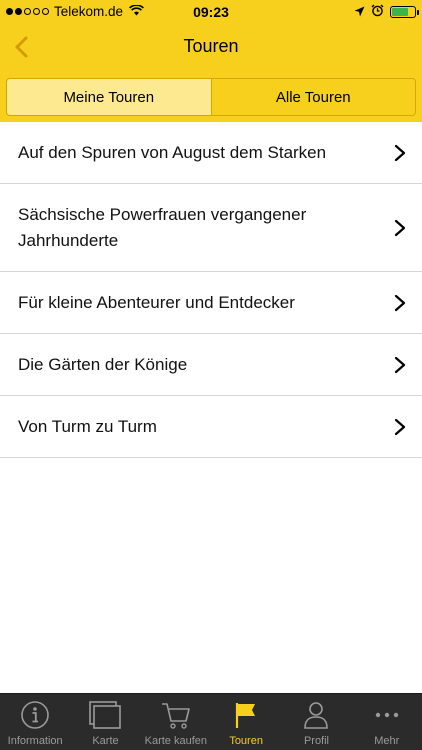 The height and width of the screenshot is (750, 422). Describe the element at coordinates (400, 12) in the screenshot. I see `battery-level` at that location.